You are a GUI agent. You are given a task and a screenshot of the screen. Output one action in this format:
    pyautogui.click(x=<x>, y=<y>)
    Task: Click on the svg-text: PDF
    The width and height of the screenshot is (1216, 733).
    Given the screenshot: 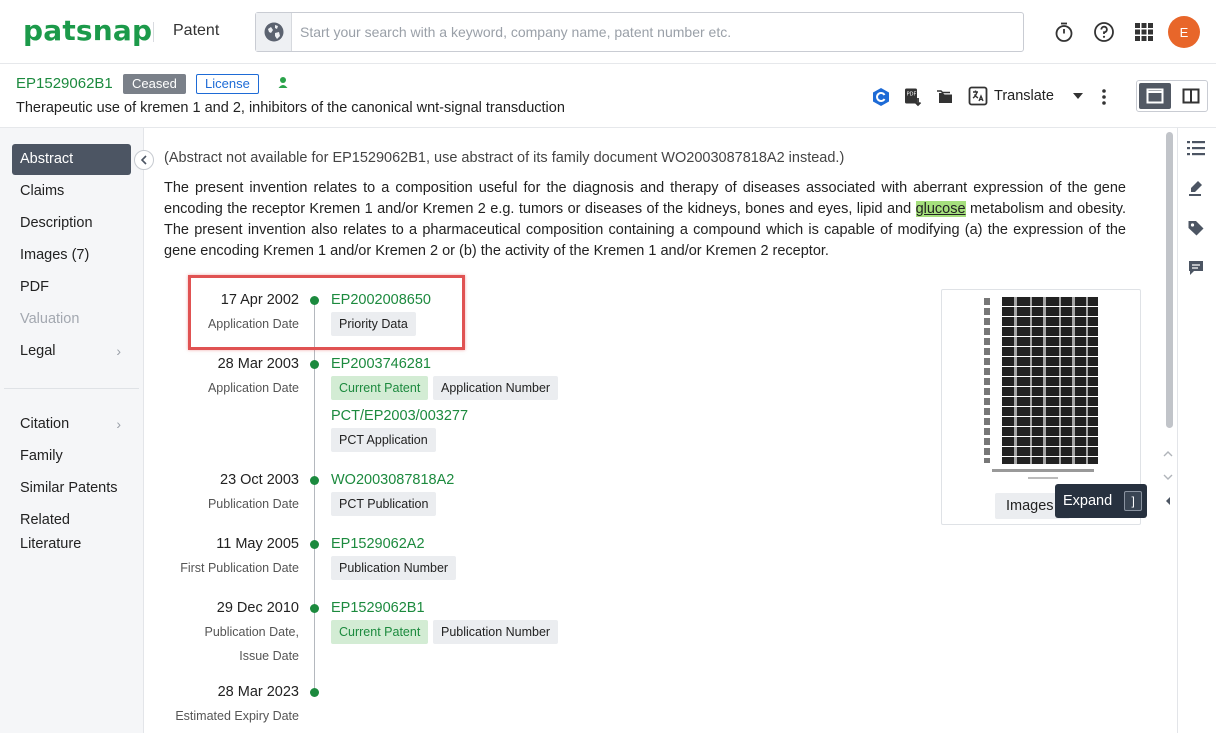 What is the action you would take?
    pyautogui.click(x=912, y=95)
    